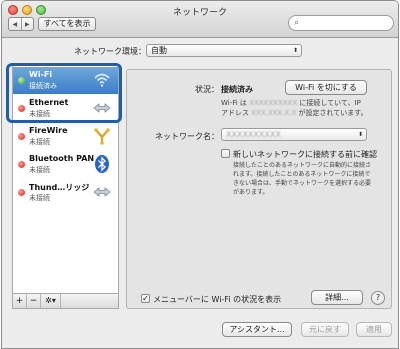 The height and width of the screenshot is (349, 400). What do you see at coordinates (102, 136) in the screenshot?
I see `firewire-icon` at bounding box center [102, 136].